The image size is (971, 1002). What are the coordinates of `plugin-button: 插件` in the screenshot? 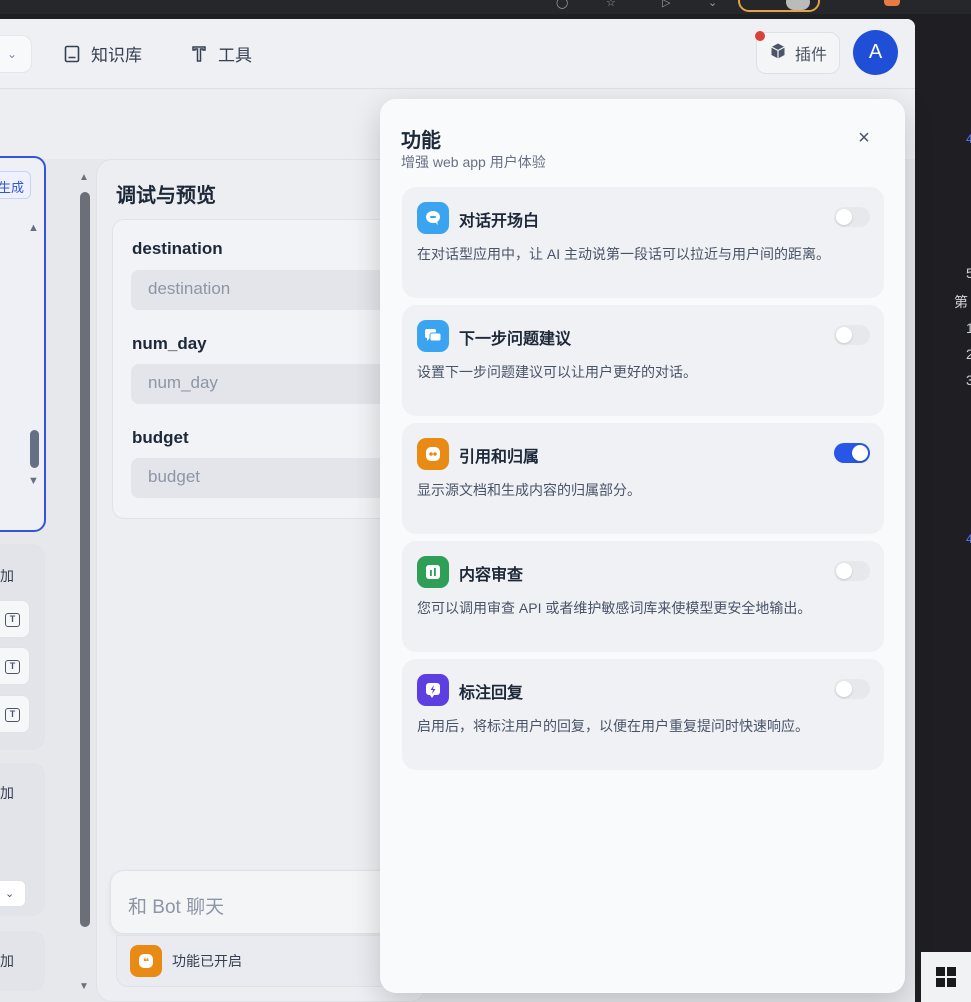 It's located at (797, 52).